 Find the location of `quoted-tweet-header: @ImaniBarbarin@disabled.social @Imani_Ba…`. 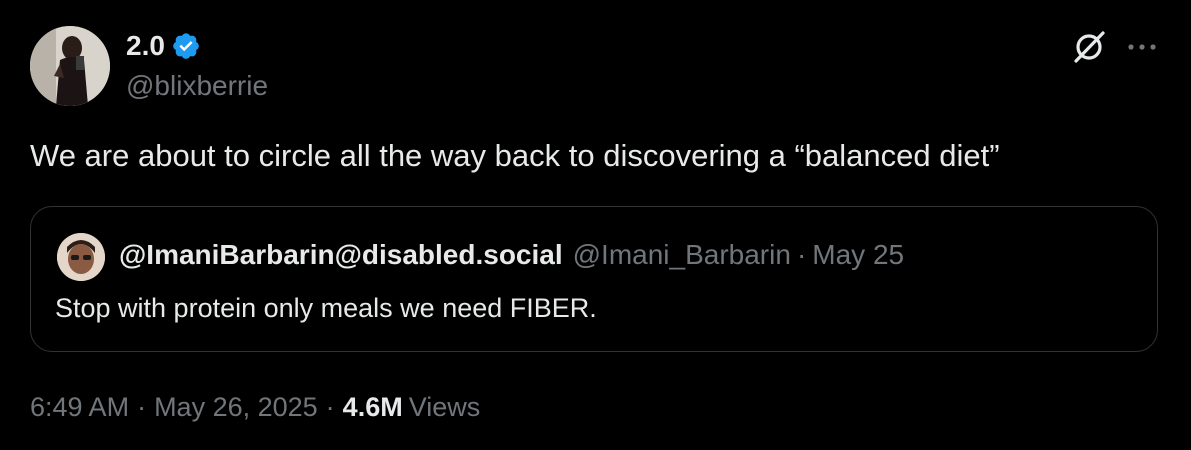

quoted-tweet-header: @ImaniBarbarin@disabled.social @Imani_Ba… is located at coordinates (511, 255).